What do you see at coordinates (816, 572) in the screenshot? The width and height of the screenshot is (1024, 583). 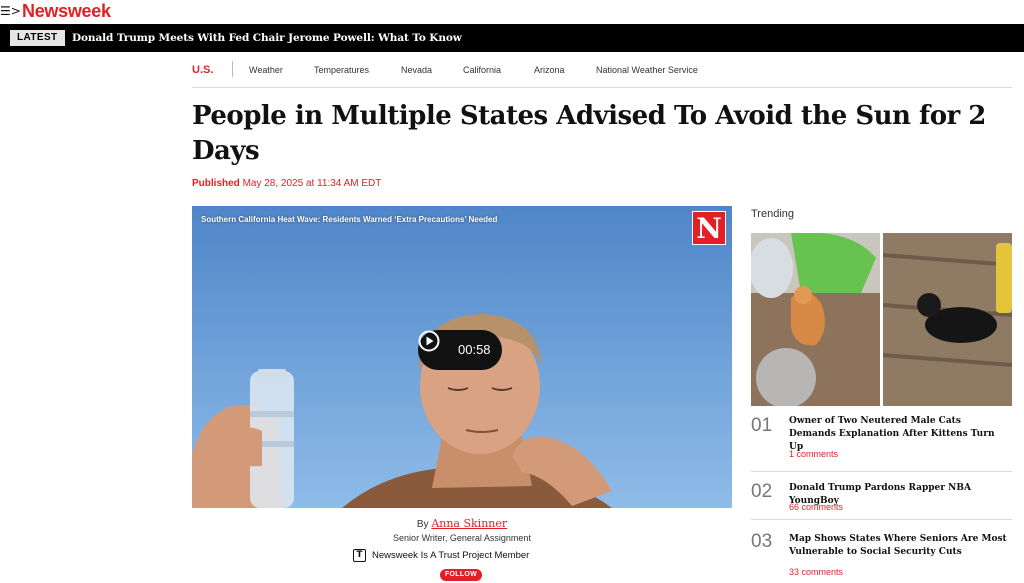 I see `trending-comments: 33 comments` at bounding box center [816, 572].